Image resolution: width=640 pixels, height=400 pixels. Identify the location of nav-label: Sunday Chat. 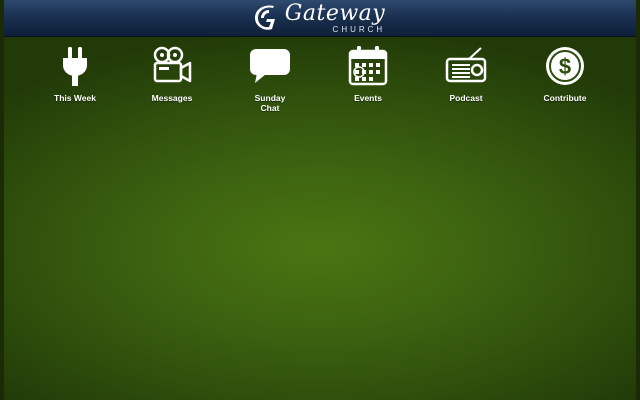
(270, 103).